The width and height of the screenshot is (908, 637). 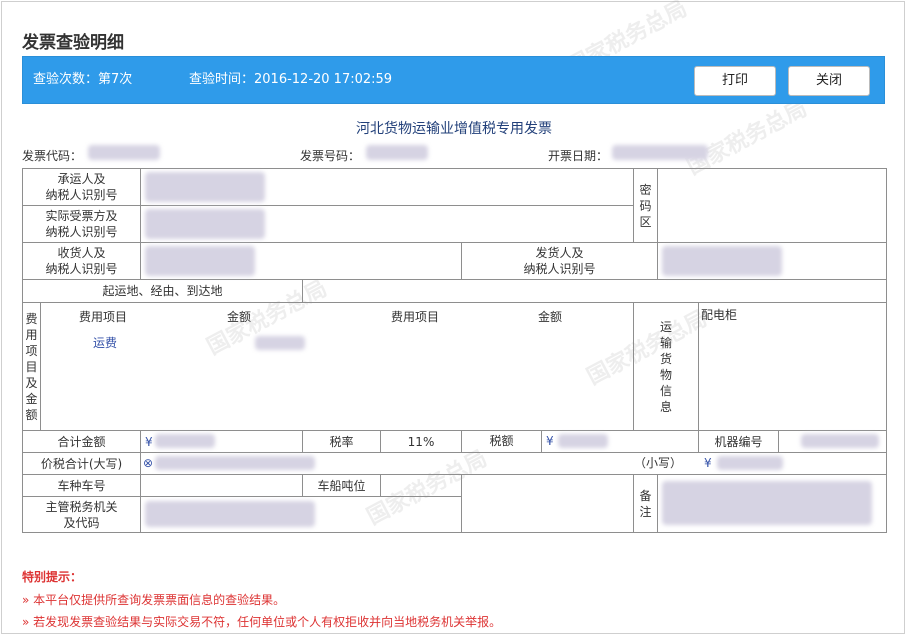 I want to click on total-amount-prefix: ¥, so click(x=149, y=441).